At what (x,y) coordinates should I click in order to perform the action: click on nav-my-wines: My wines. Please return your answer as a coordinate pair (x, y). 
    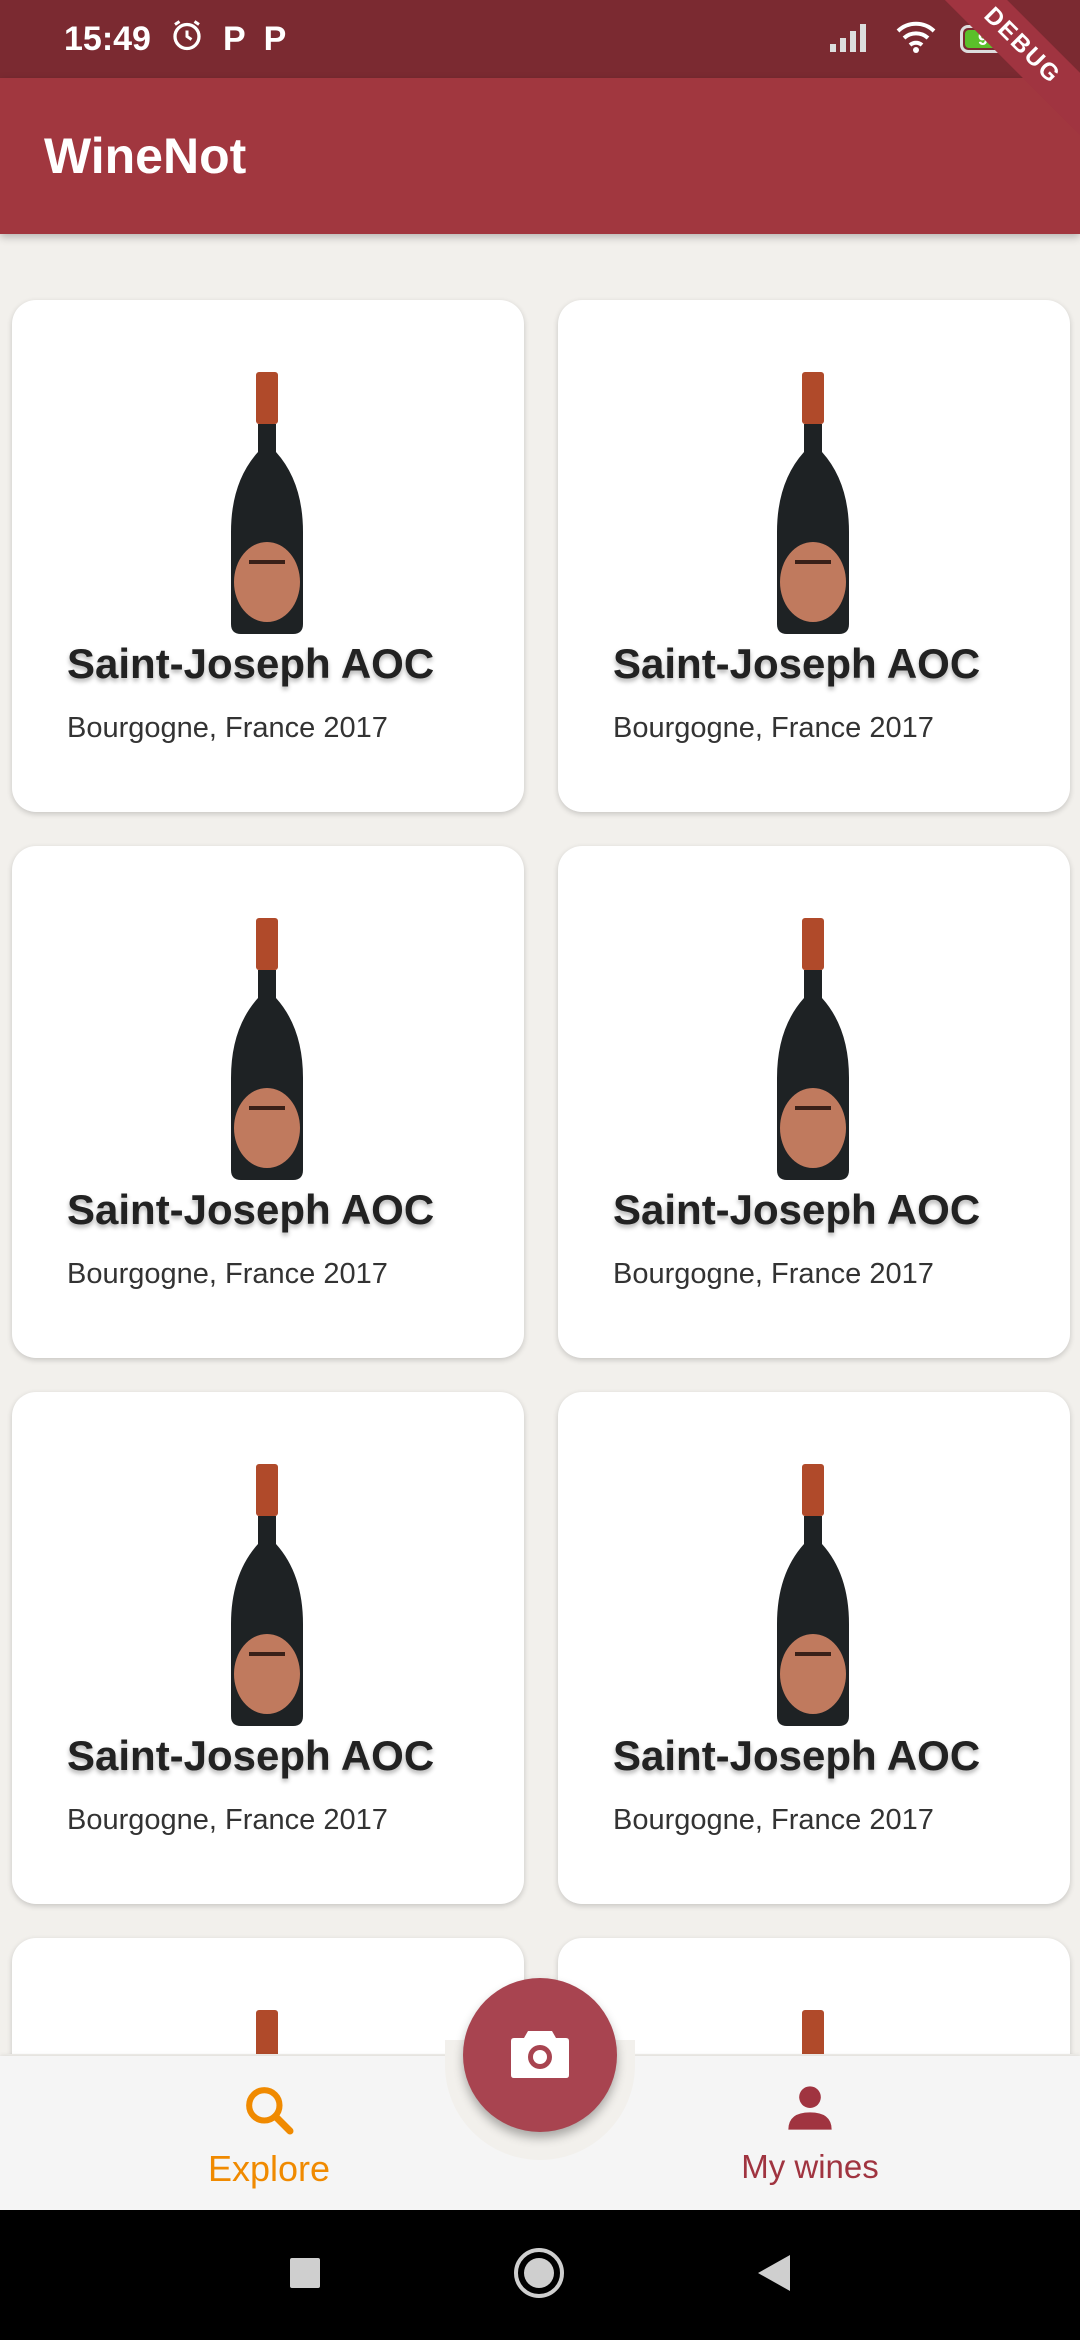
    Looking at the image, I should click on (810, 2134).